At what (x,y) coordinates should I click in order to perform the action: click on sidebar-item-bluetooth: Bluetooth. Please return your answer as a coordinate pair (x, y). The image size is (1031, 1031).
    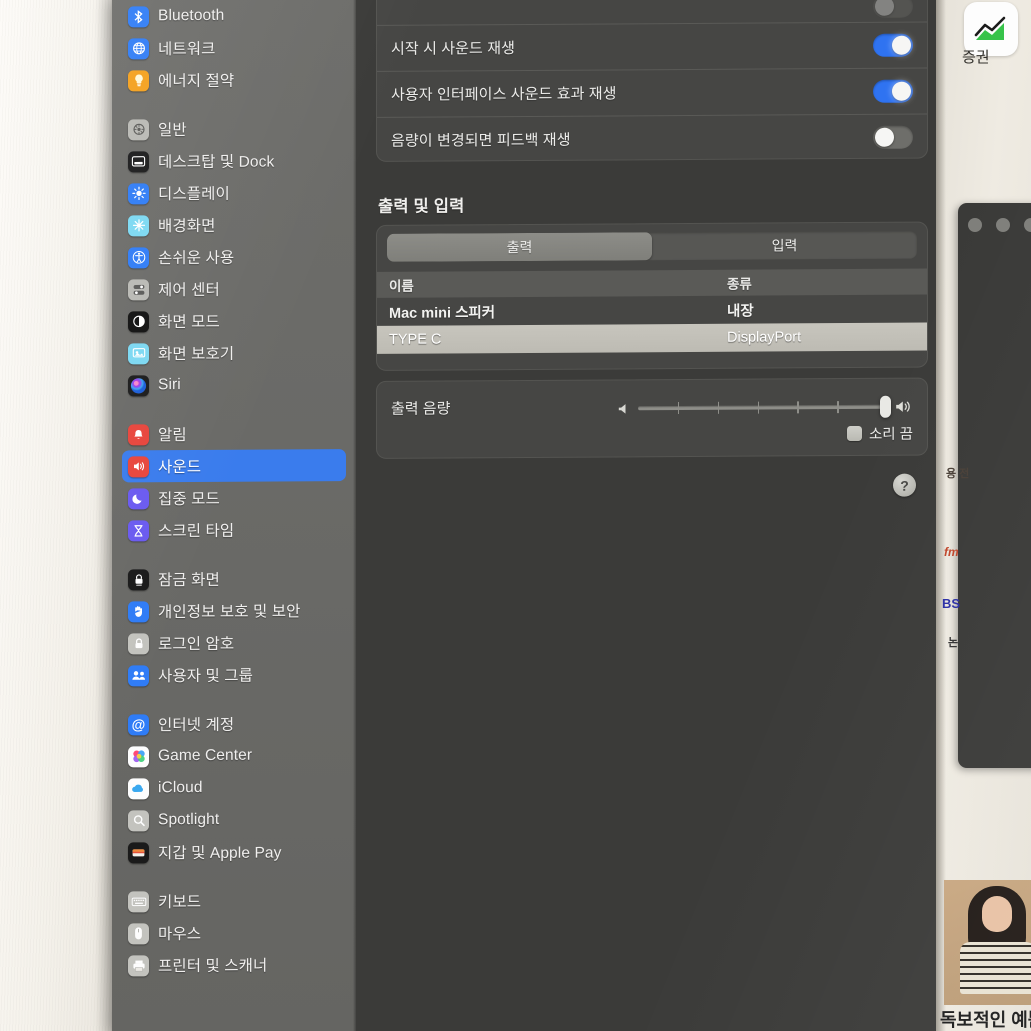
    Looking at the image, I should click on (234, 16).